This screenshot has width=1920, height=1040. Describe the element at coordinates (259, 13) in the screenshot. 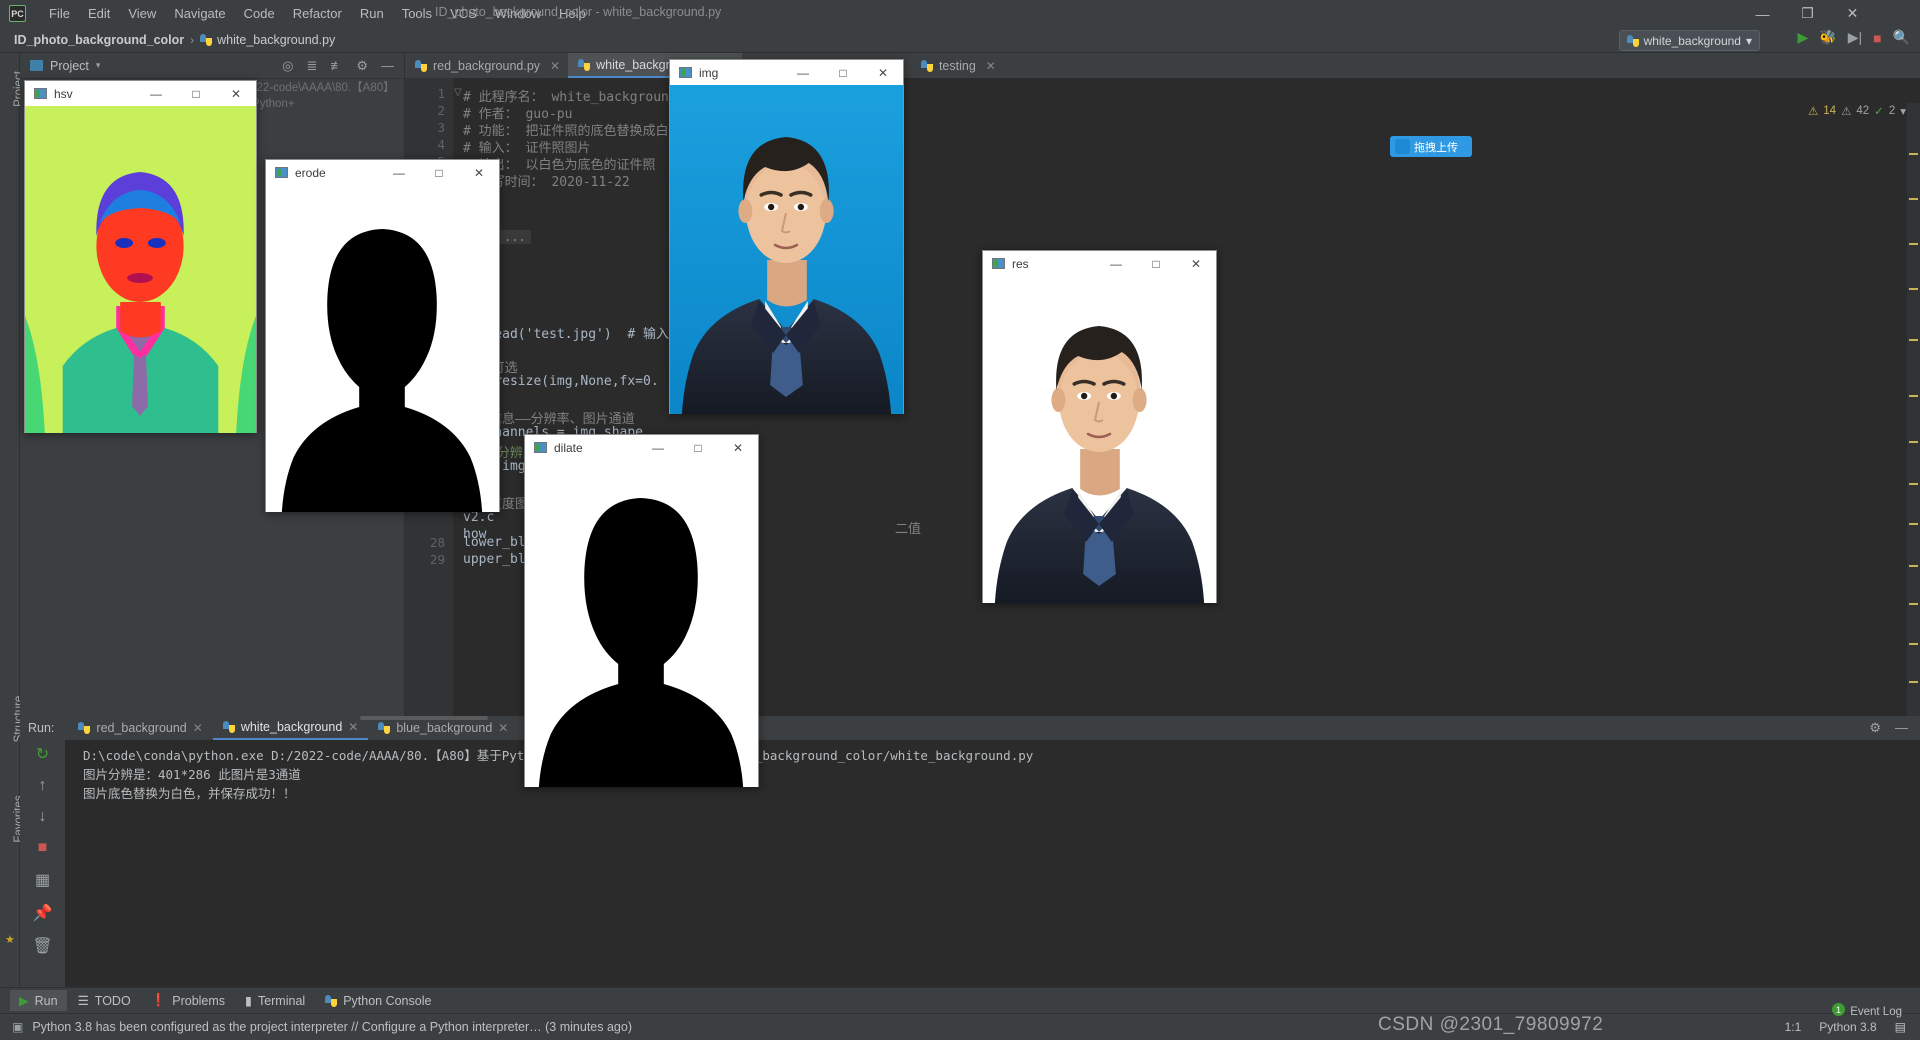

I see `menu-code: Code` at that location.